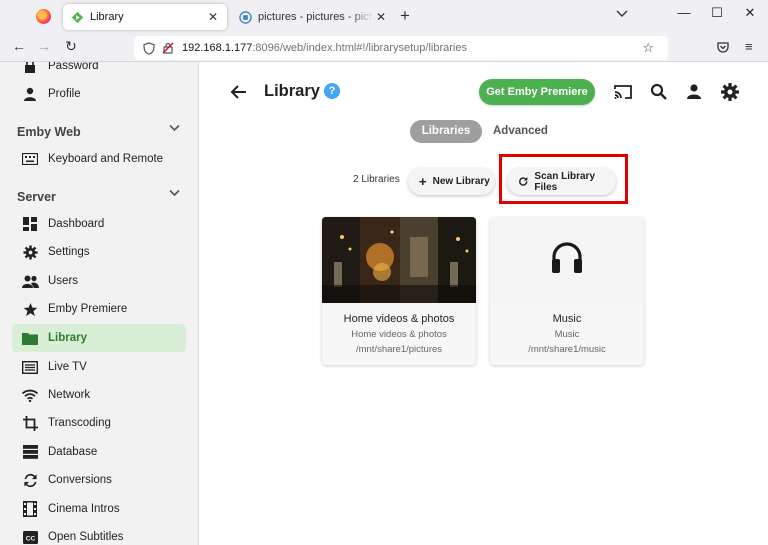  Describe the element at coordinates (461, 181) in the screenshot. I see `new-library-label: New Library` at that location.